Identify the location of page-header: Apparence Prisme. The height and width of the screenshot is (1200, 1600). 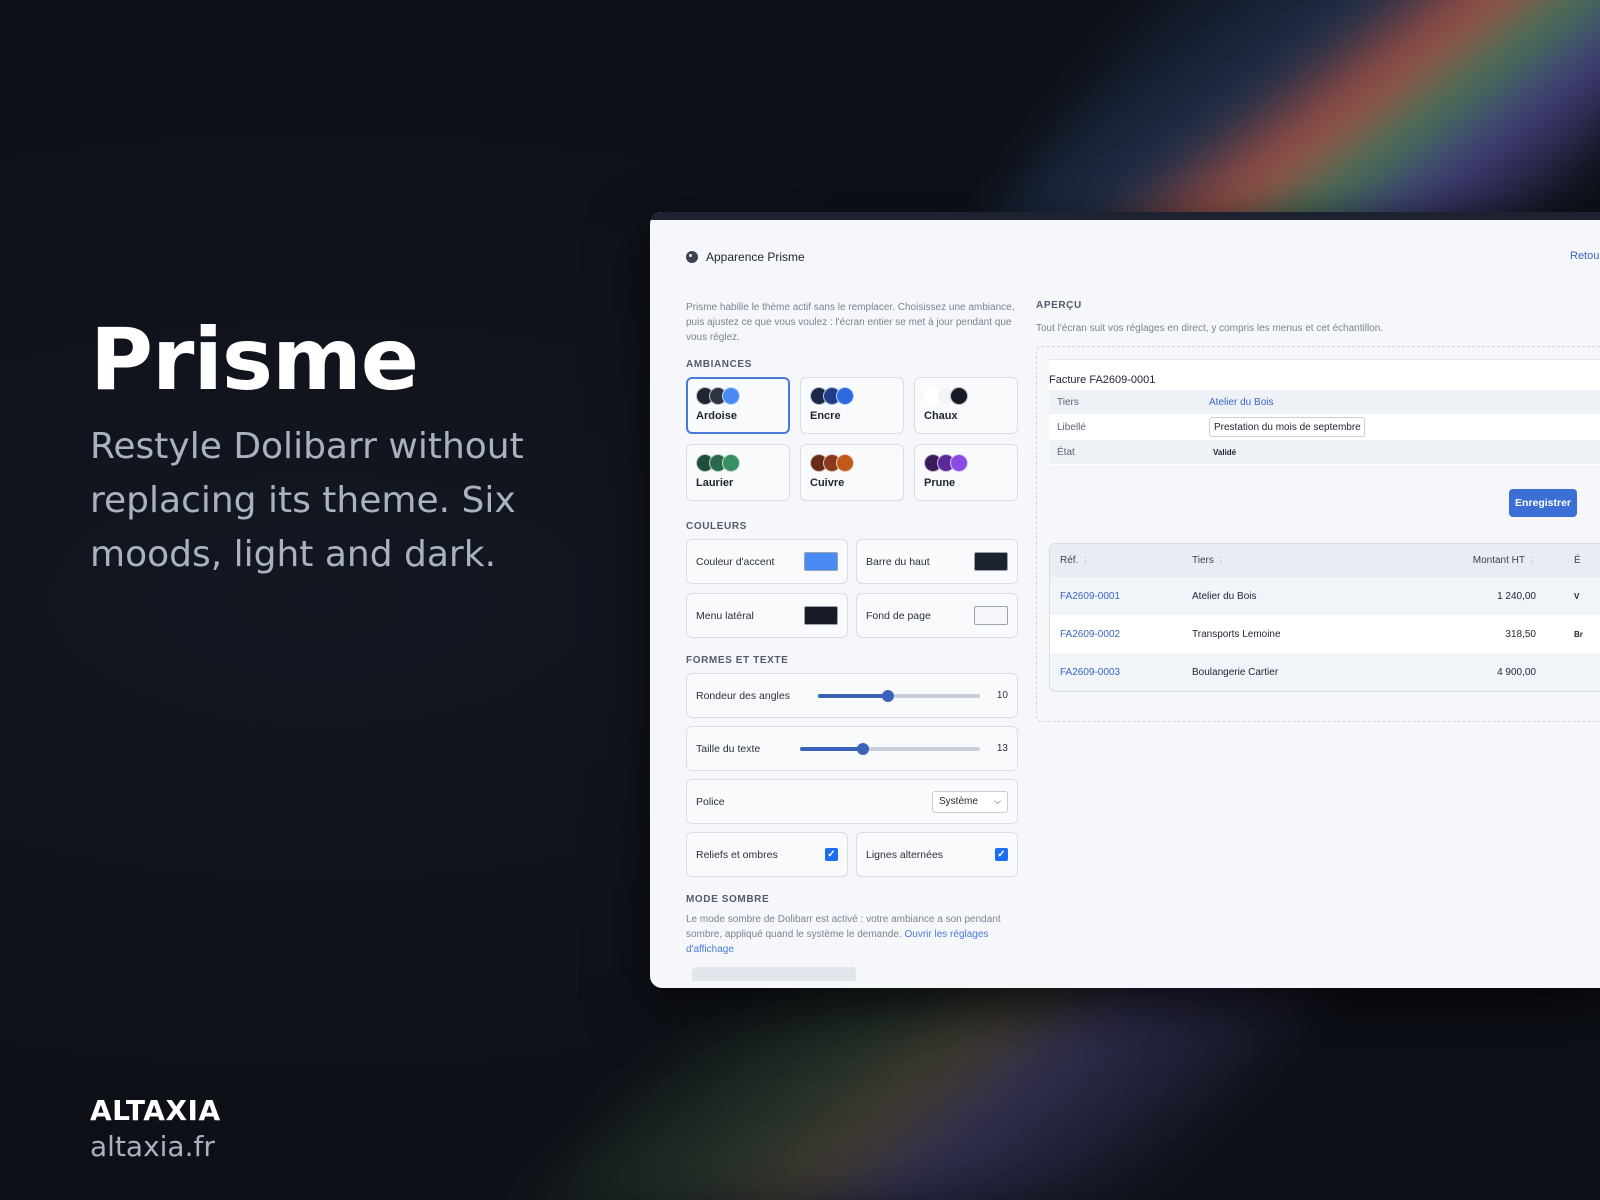
(745, 257).